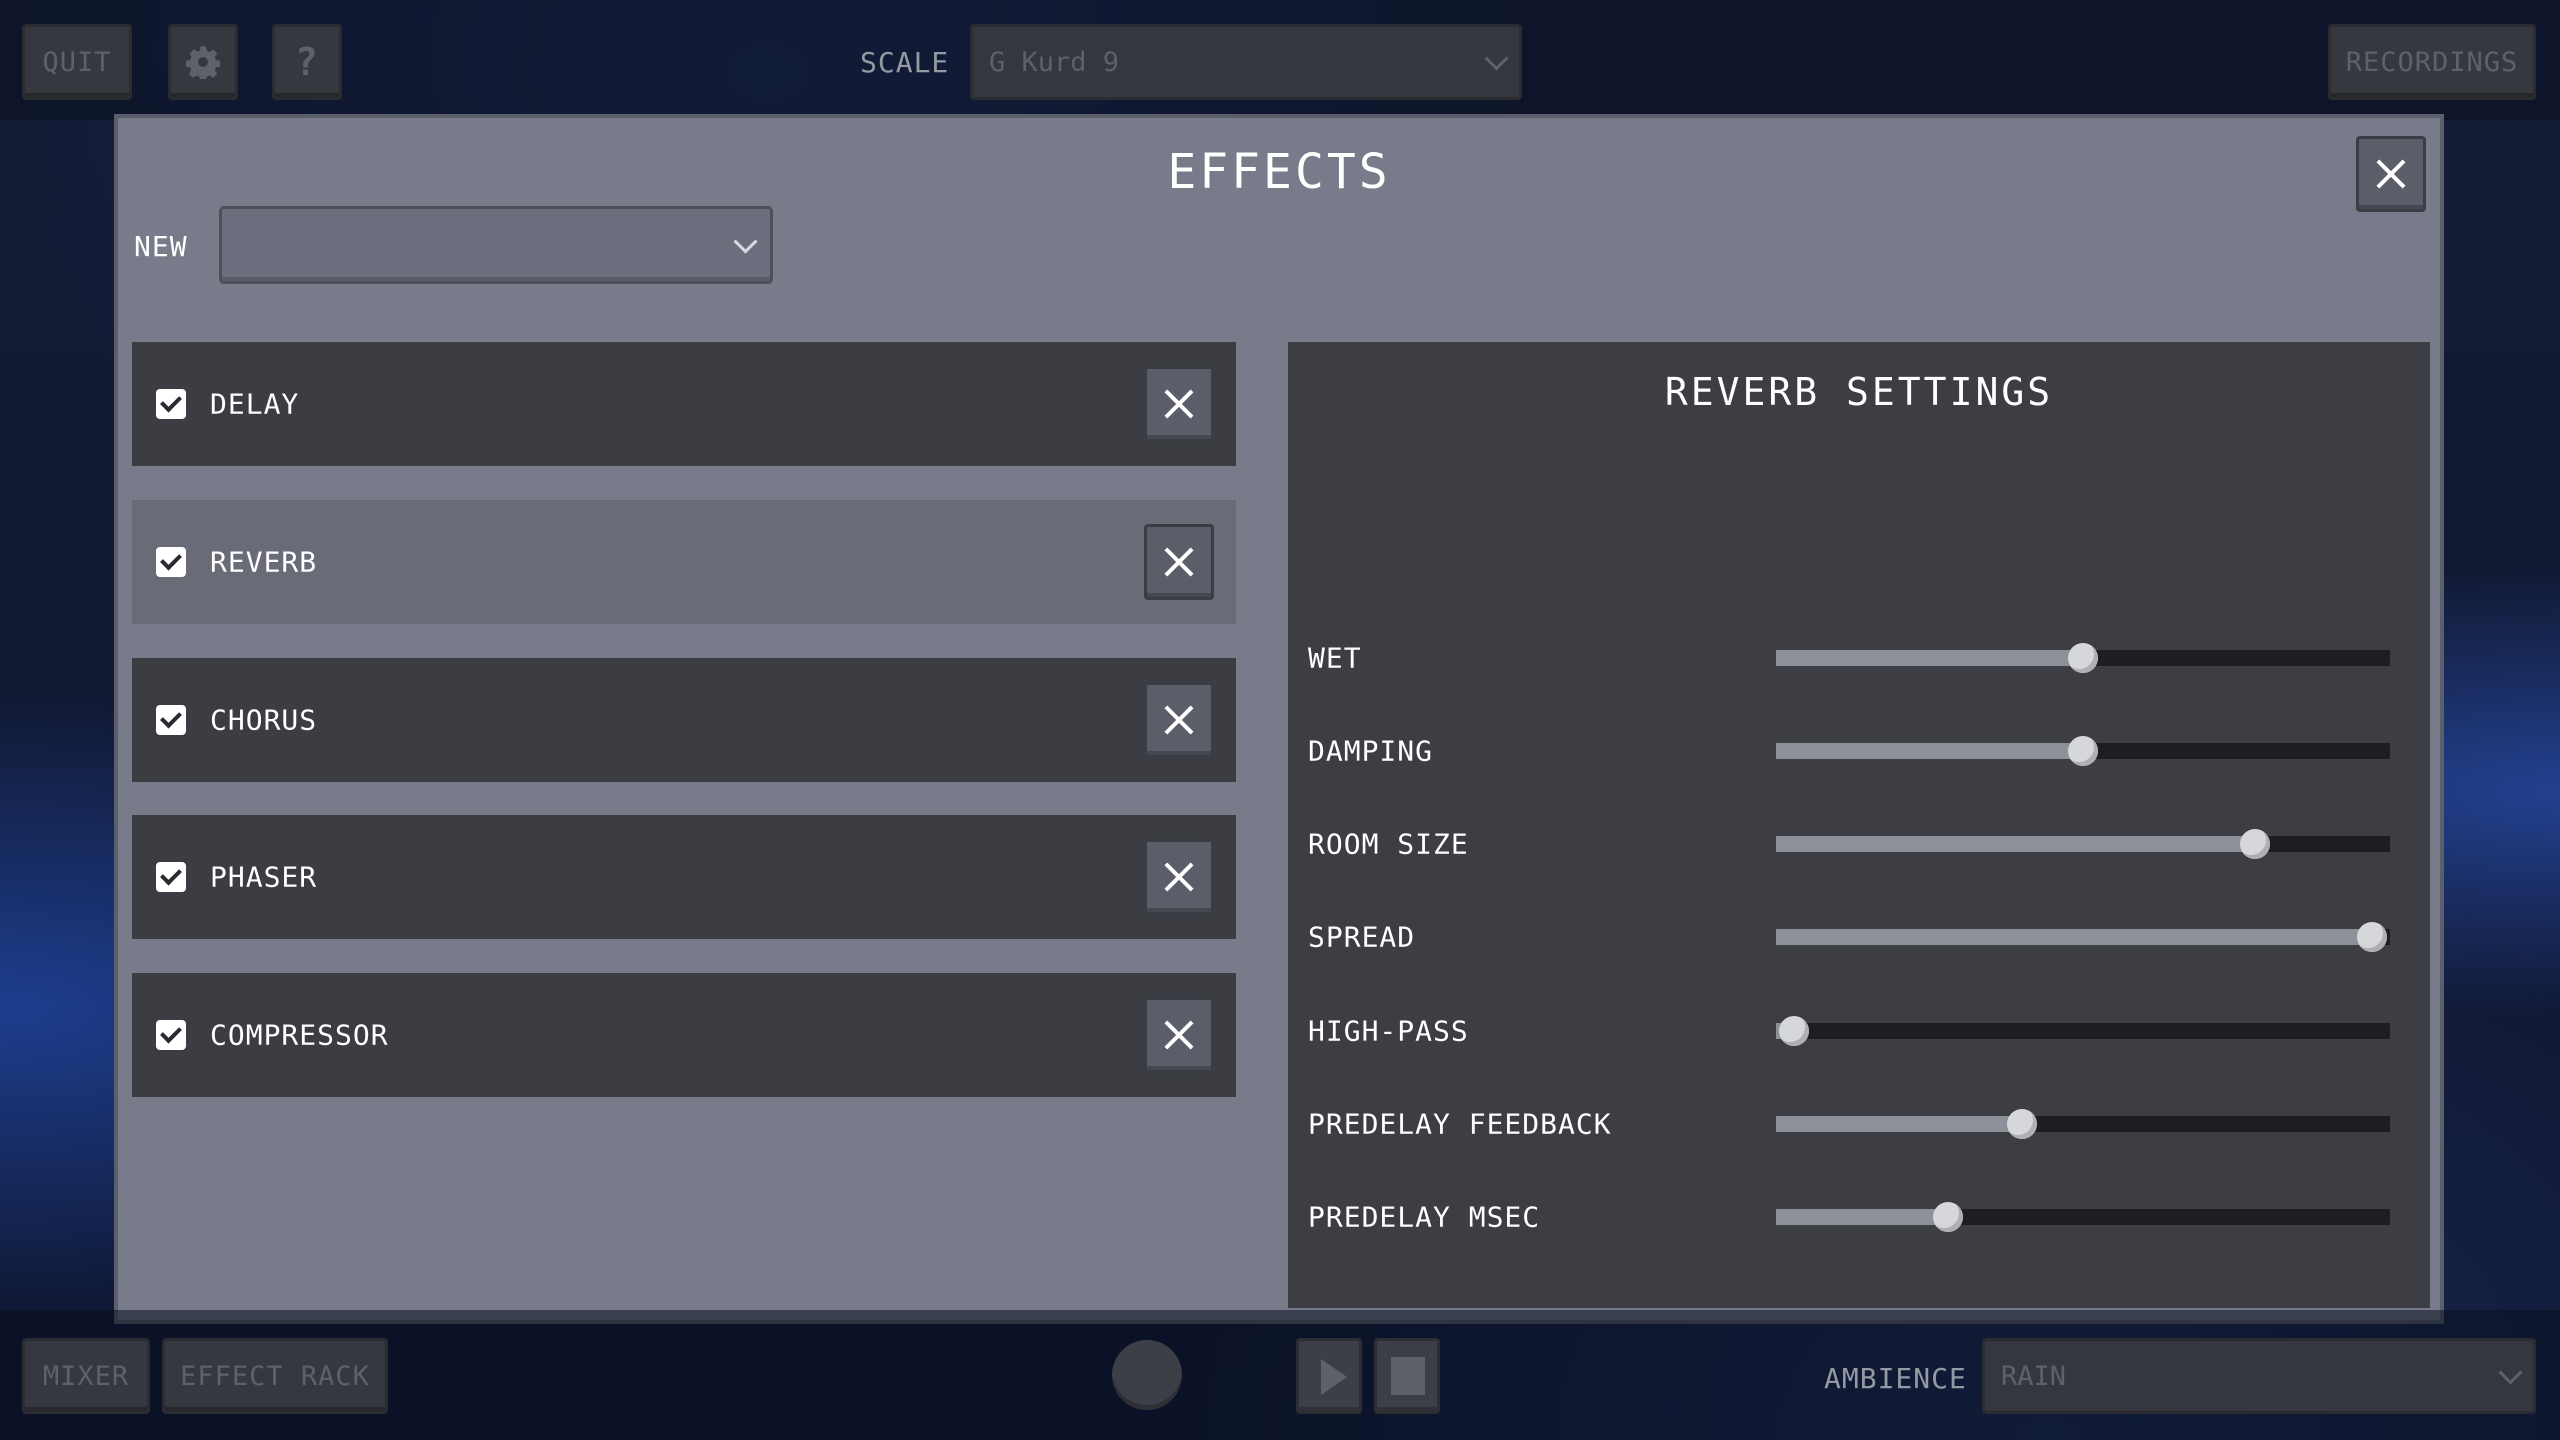 The image size is (2560, 1440). I want to click on param-label: DAMPING, so click(1371, 751).